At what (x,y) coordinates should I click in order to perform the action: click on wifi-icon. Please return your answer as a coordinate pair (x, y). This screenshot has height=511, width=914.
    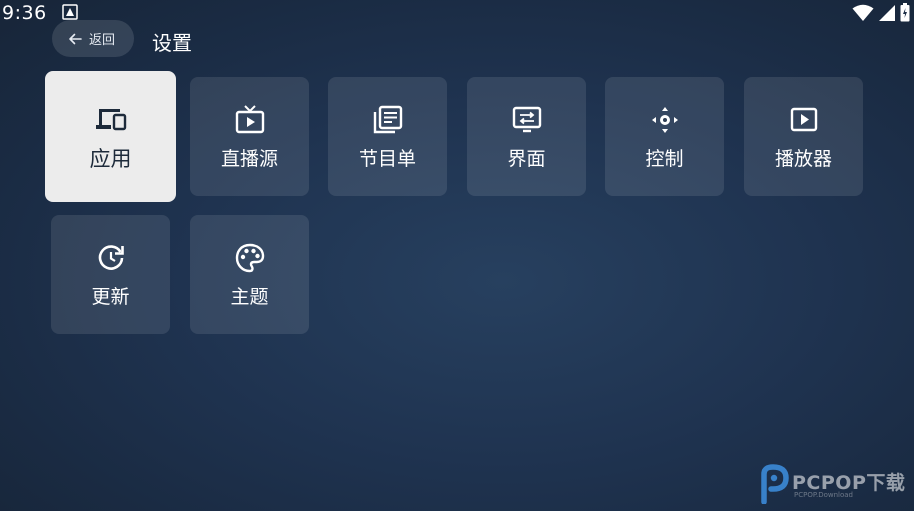
    Looking at the image, I should click on (863, 12).